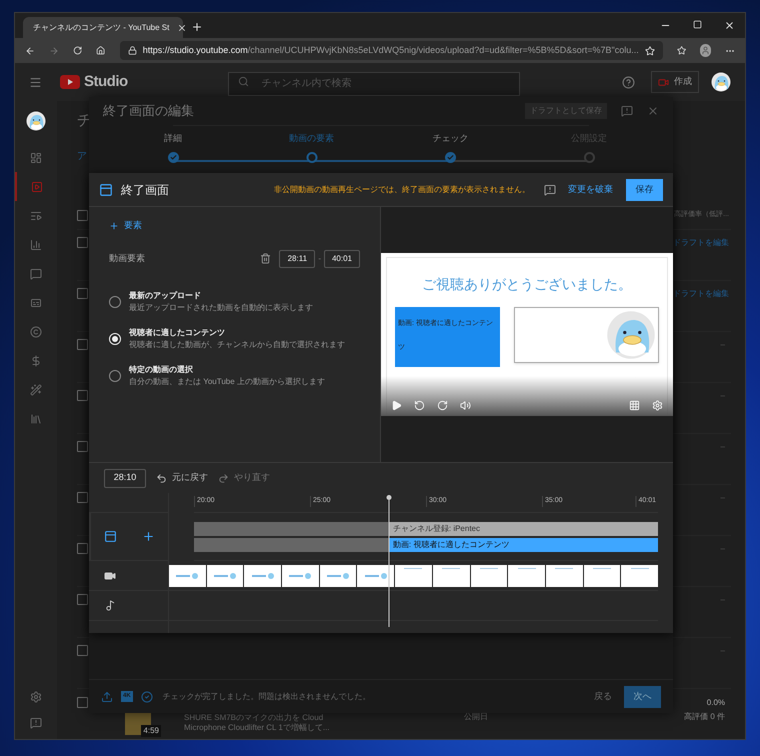 The width and height of the screenshot is (760, 756). What do you see at coordinates (36, 697) in the screenshot?
I see `settings-icon` at bounding box center [36, 697].